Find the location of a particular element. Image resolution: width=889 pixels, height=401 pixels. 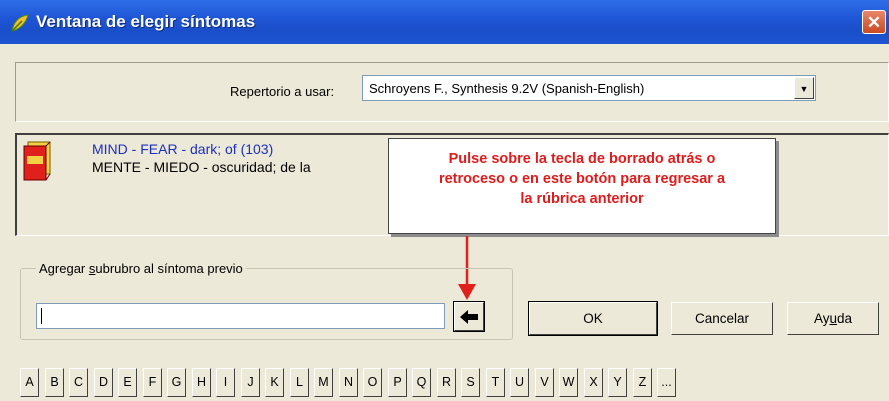

subrubric-input is located at coordinates (240, 316).